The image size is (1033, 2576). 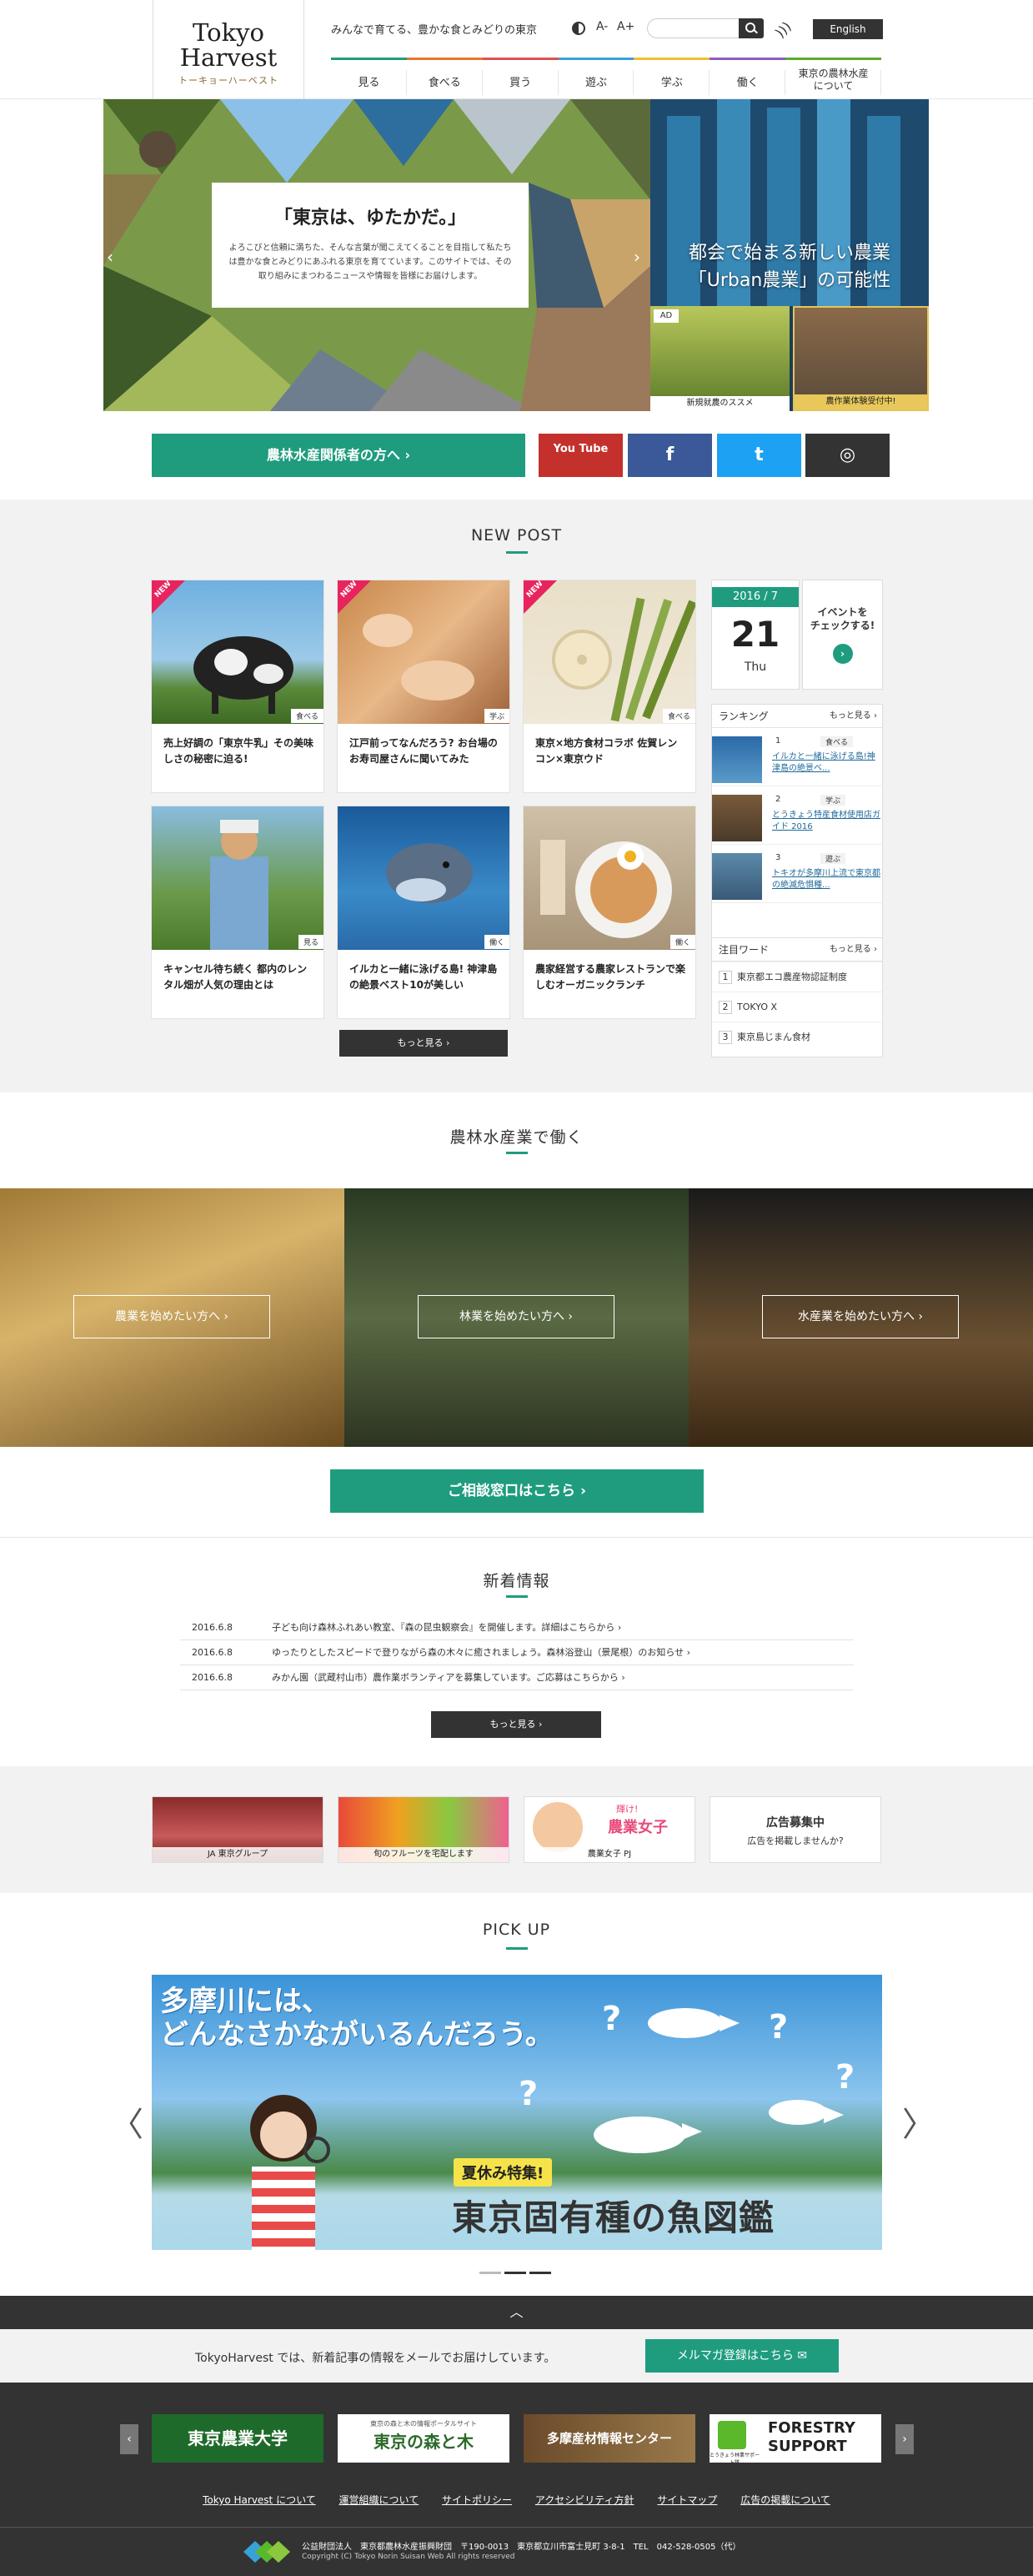 I want to click on pickup-headline: 多摩川には、 どんなさかながいるんだろう。, so click(x=357, y=2018).